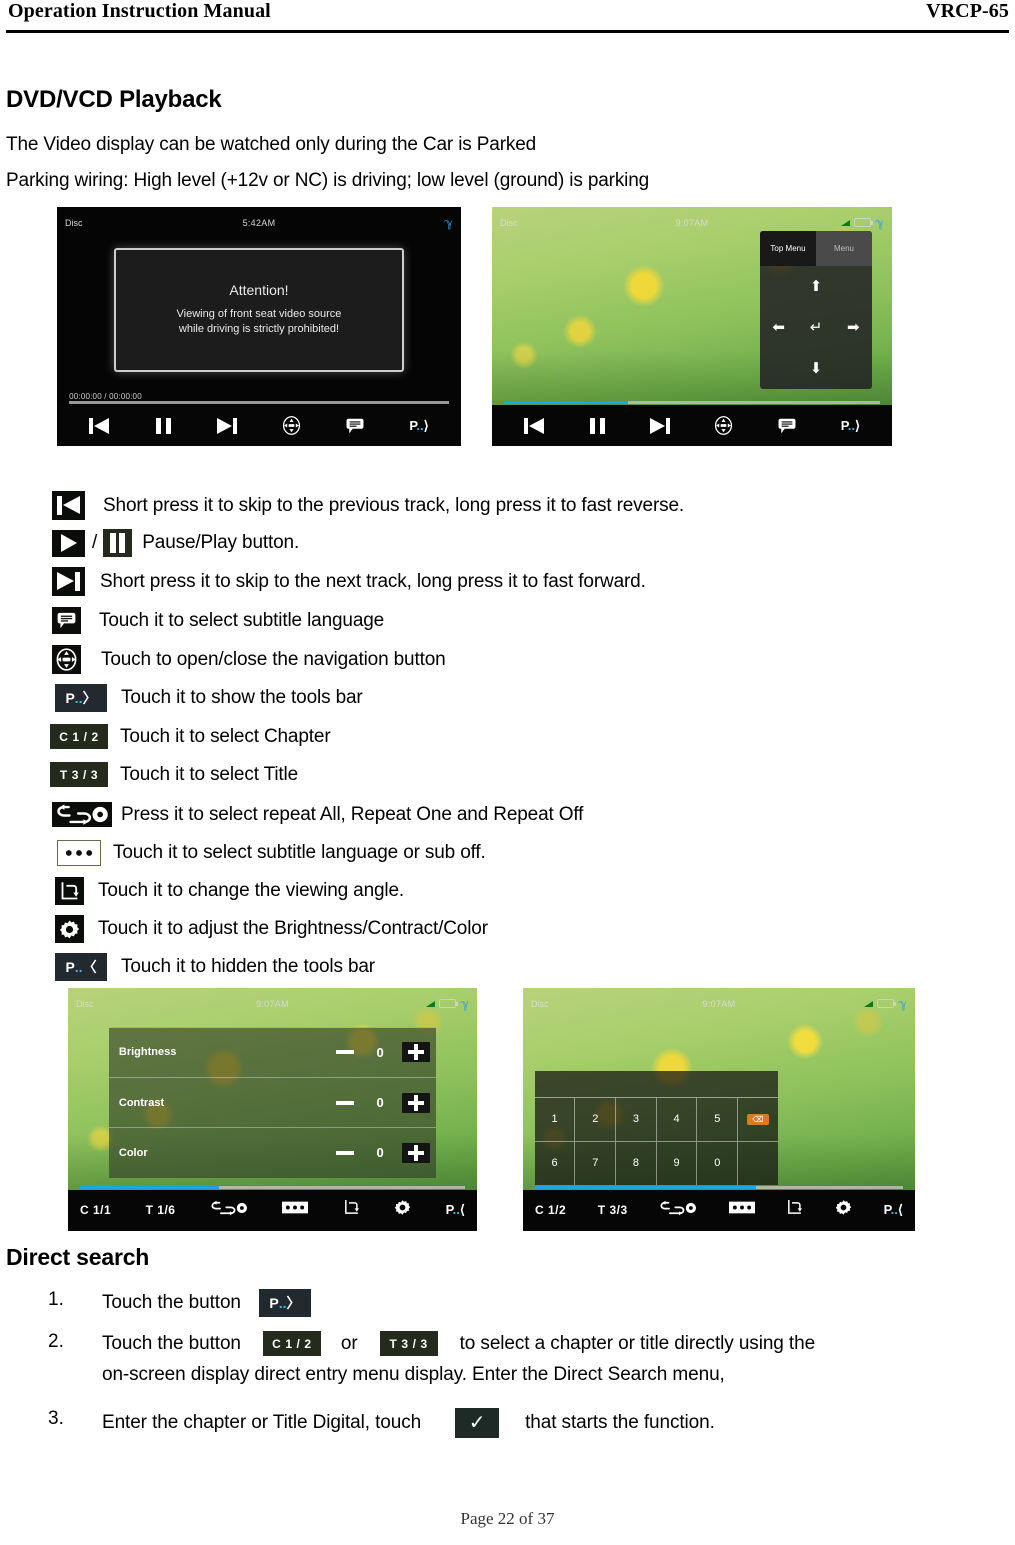  Describe the element at coordinates (272, 1102) in the screenshot. I see `picture-settings-panel: Brightness 0 Contrast 0 Color 0` at that location.